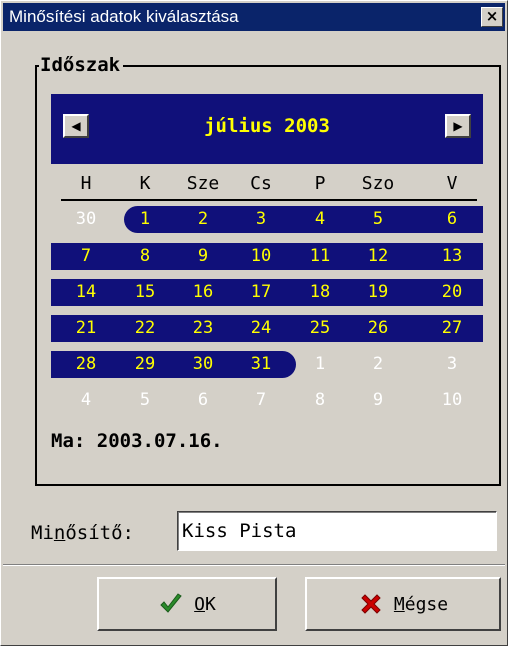 This screenshot has width=508, height=646. Describe the element at coordinates (187, 604) in the screenshot. I see `ok-button: OK` at that location.